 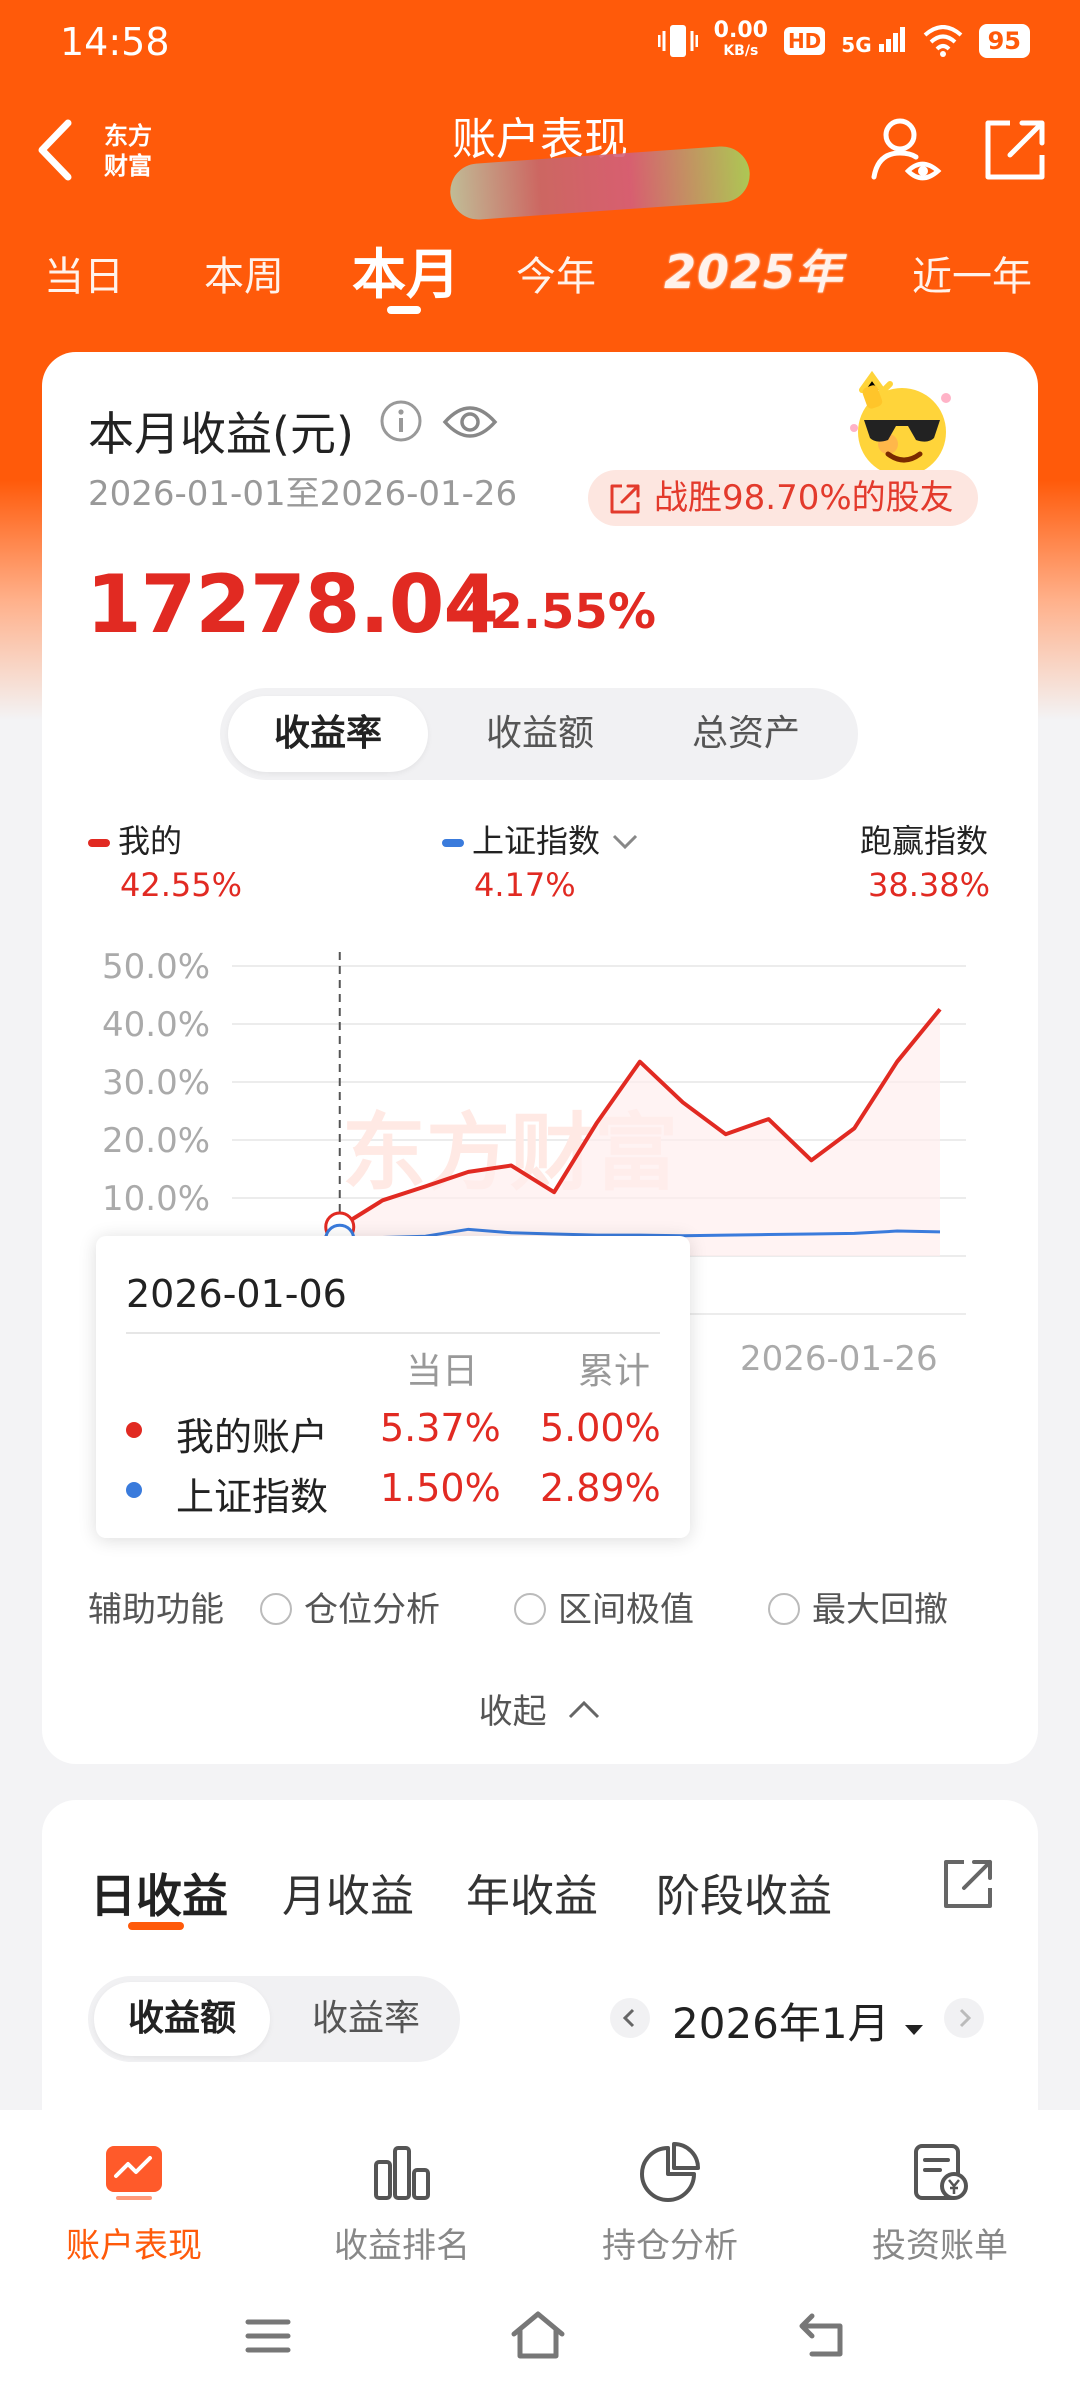 What do you see at coordinates (540, 158) in the screenshot?
I see `top-bar: 东方 财富 账户表现` at bounding box center [540, 158].